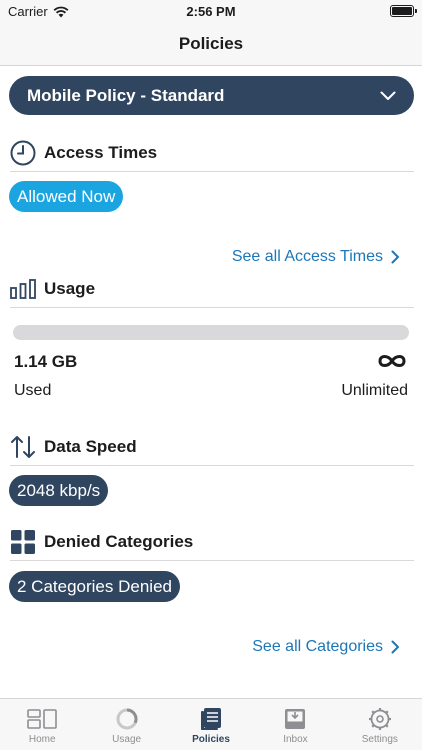  I want to click on chevron-down-icon, so click(388, 95).